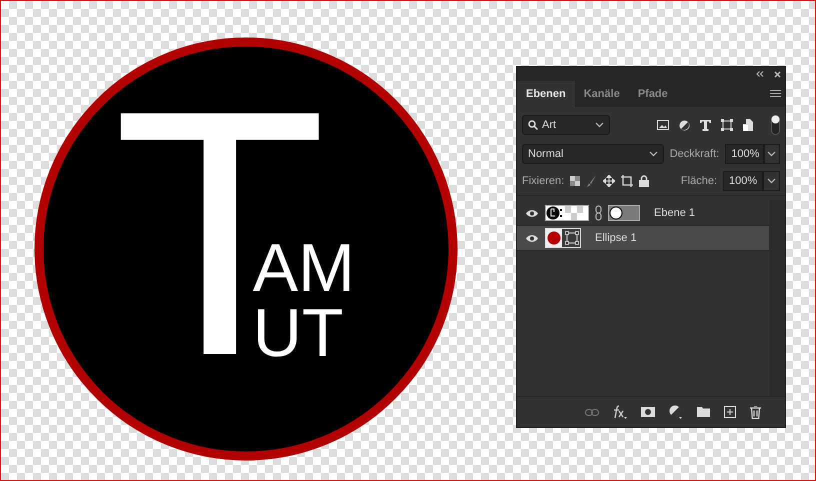  Describe the element at coordinates (644, 181) in the screenshot. I see `lock-icon` at that location.